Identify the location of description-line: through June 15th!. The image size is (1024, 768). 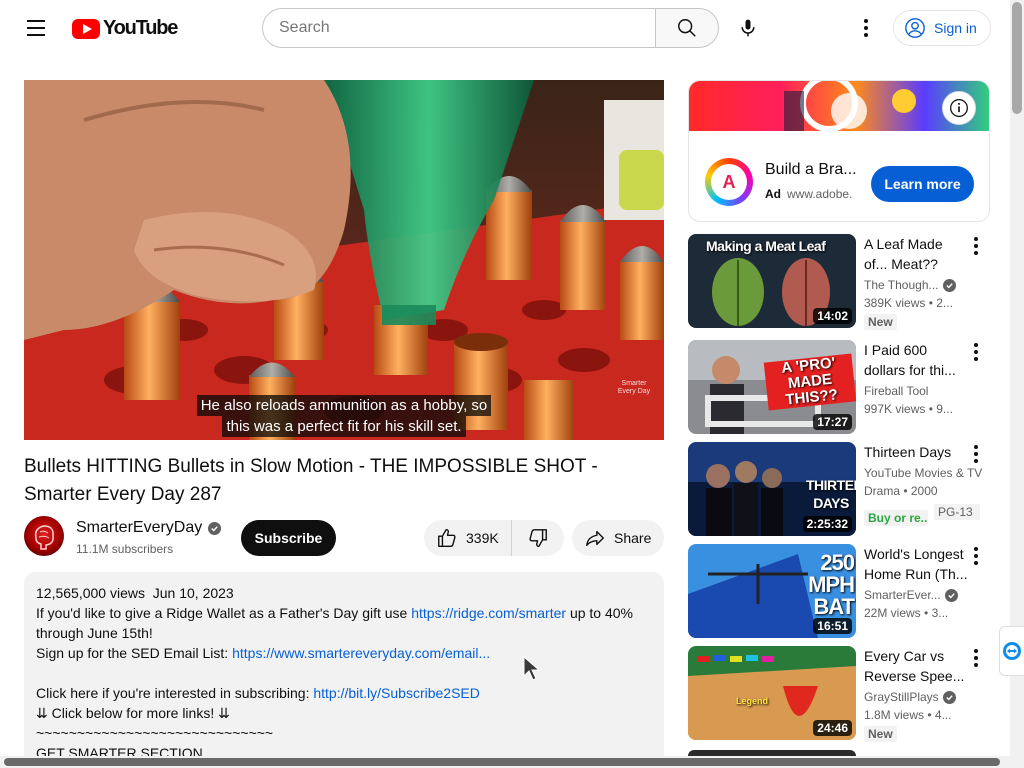
(94, 633).